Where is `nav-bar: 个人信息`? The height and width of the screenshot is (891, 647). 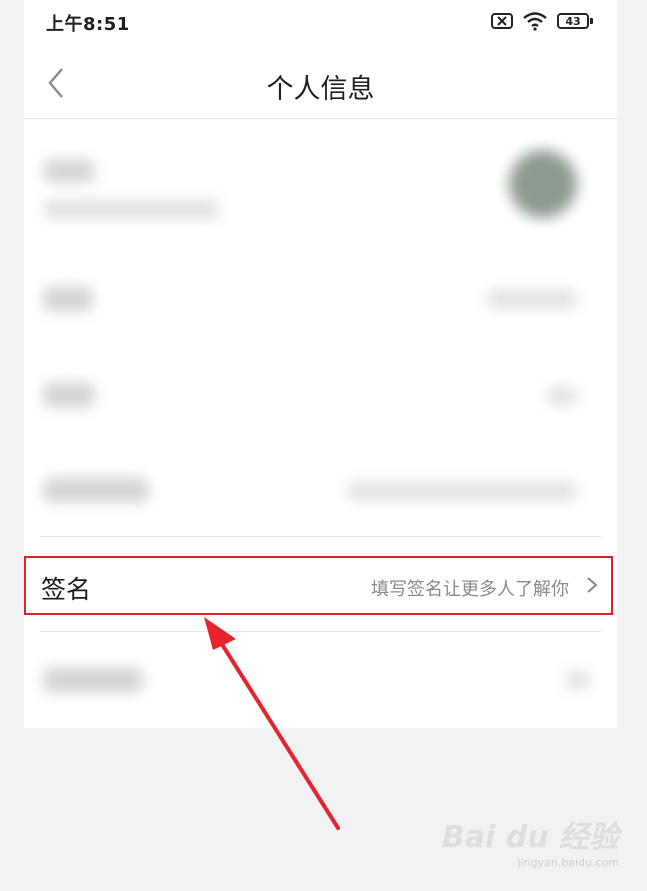 nav-bar: 个人信息 is located at coordinates (320, 83).